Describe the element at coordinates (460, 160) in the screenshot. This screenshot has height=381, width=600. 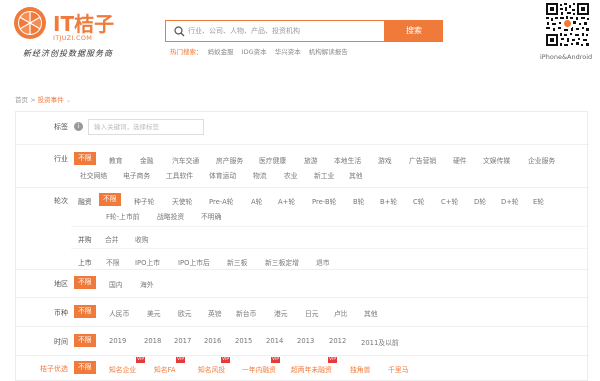
I see `industry-option: 硬件` at that location.